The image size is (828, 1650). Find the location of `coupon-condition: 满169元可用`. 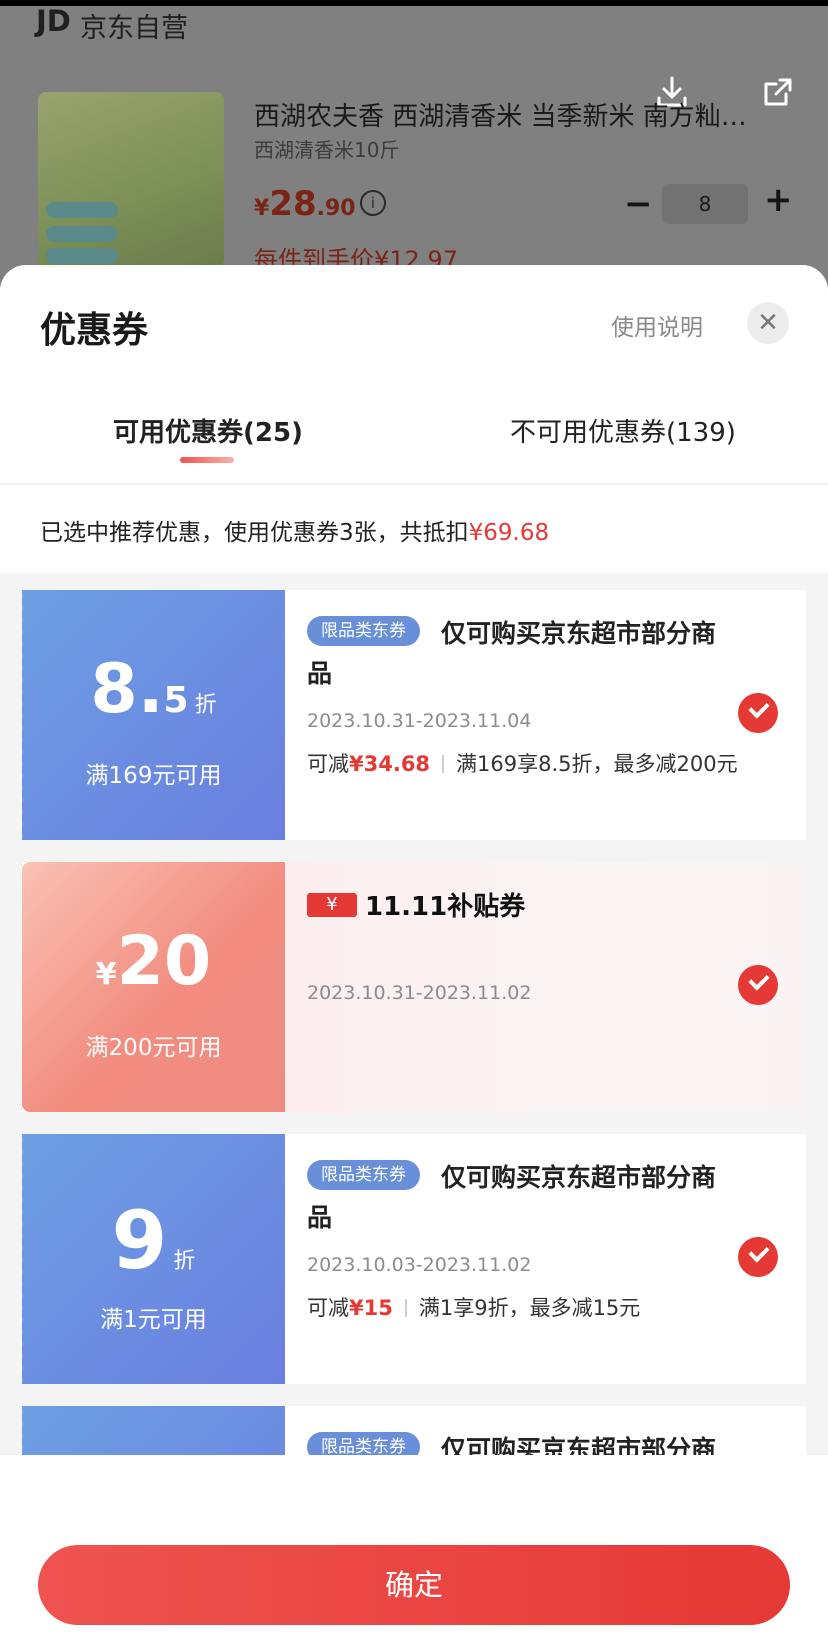

coupon-condition: 满169元可用 is located at coordinates (153, 776).